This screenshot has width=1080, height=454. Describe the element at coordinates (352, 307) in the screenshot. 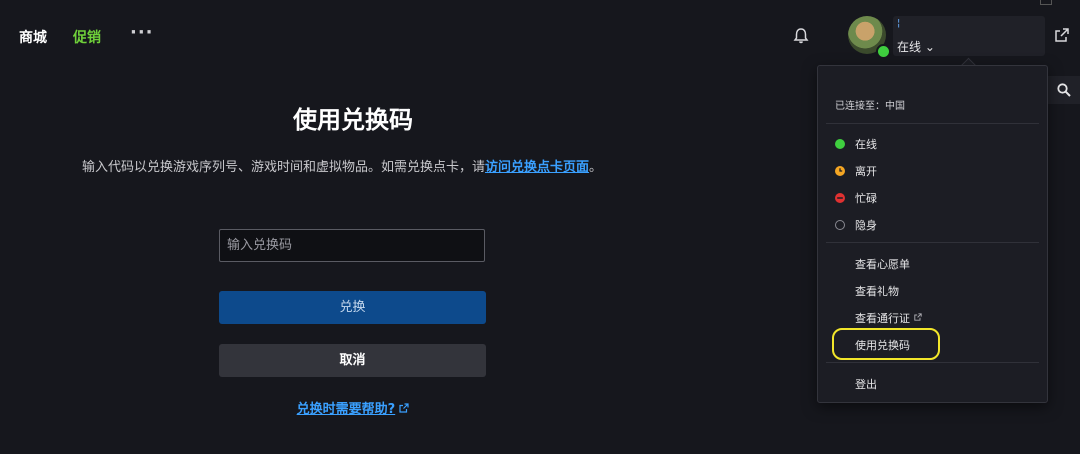

I see `redeem-button: 兑换` at that location.